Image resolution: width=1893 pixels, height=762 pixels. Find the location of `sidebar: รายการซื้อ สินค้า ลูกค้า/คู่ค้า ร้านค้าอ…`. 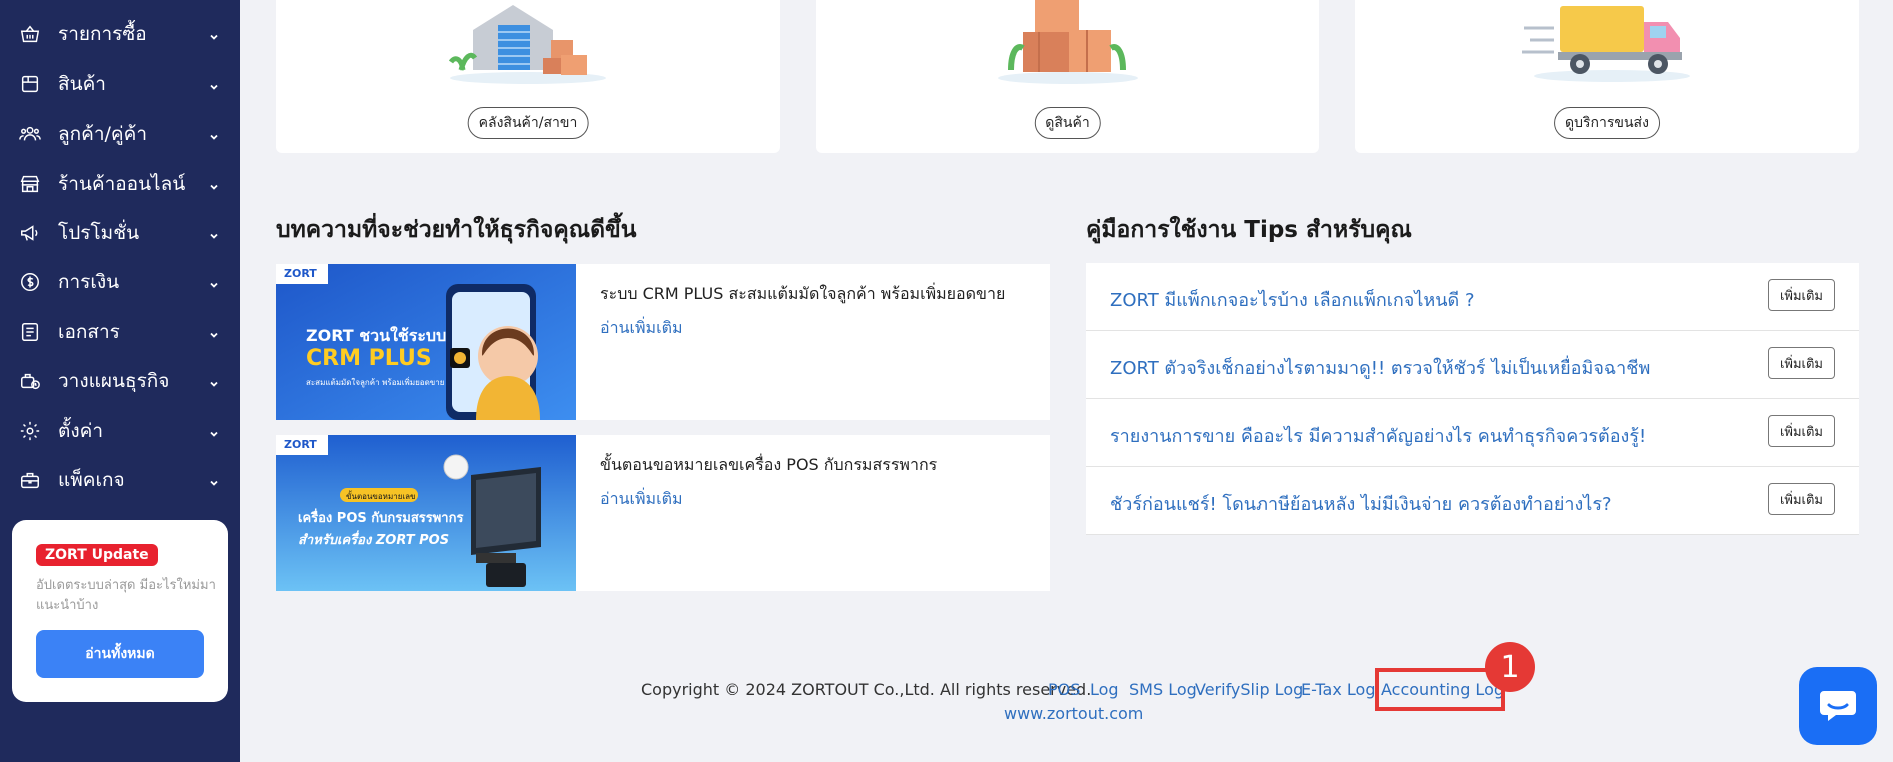

sidebar: รายการซื้อ สินค้า ลูกค้า/คู่ค้า ร้านค้าอ… is located at coordinates (120, 381).